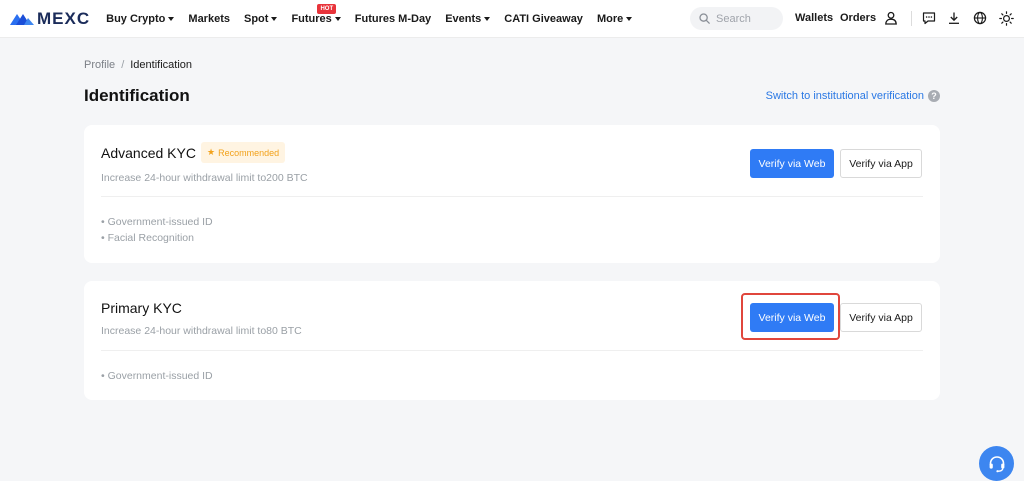  Describe the element at coordinates (934, 96) in the screenshot. I see `help-icon: ?` at that location.